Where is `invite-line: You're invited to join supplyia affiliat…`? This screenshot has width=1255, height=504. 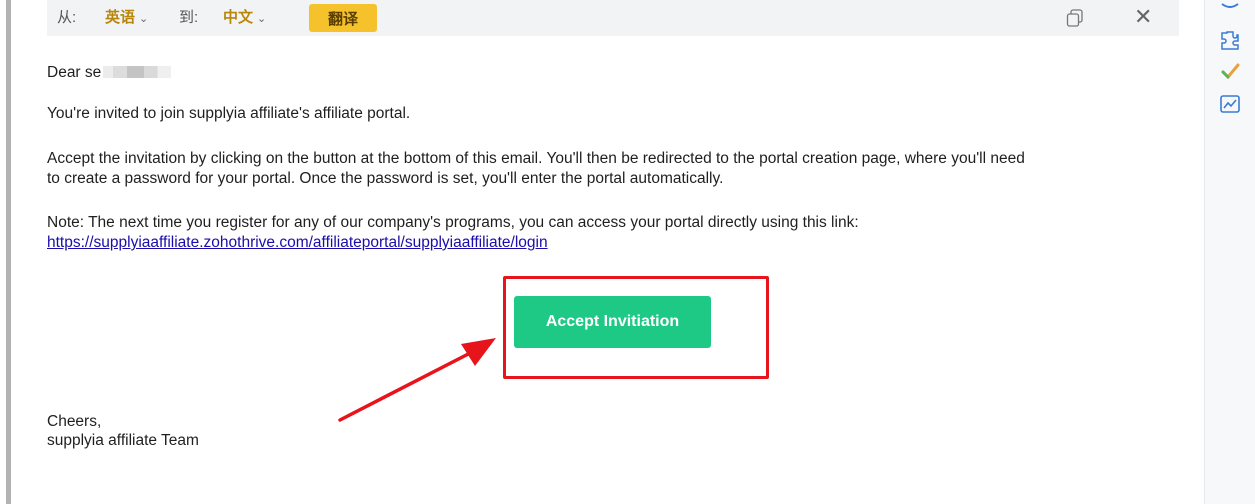
invite-line: You're invited to join supplyia affiliat… is located at coordinates (229, 113).